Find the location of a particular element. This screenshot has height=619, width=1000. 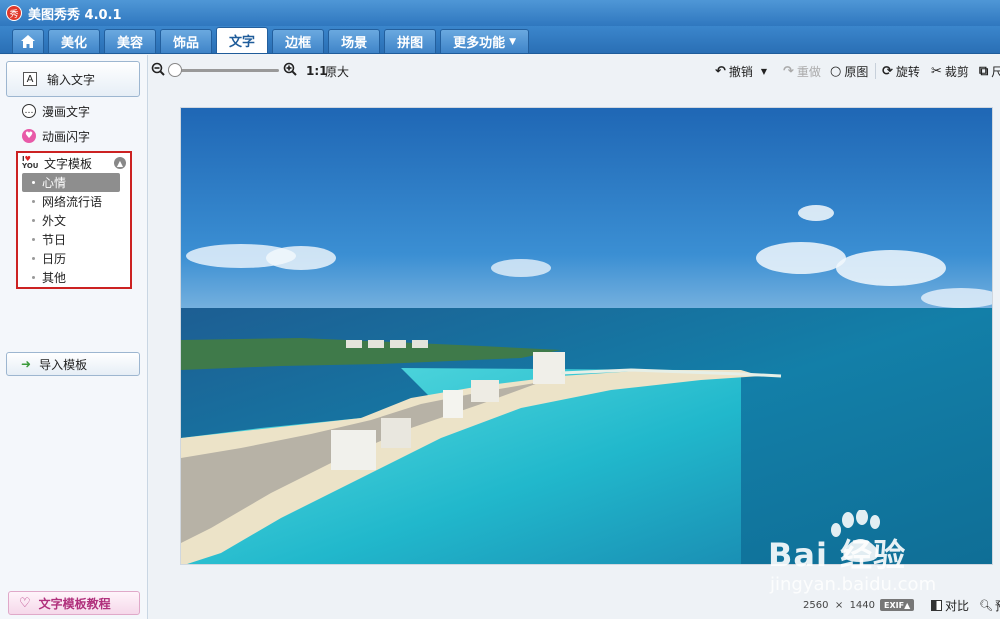

collapse-icon: ▲ is located at coordinates (120, 163).